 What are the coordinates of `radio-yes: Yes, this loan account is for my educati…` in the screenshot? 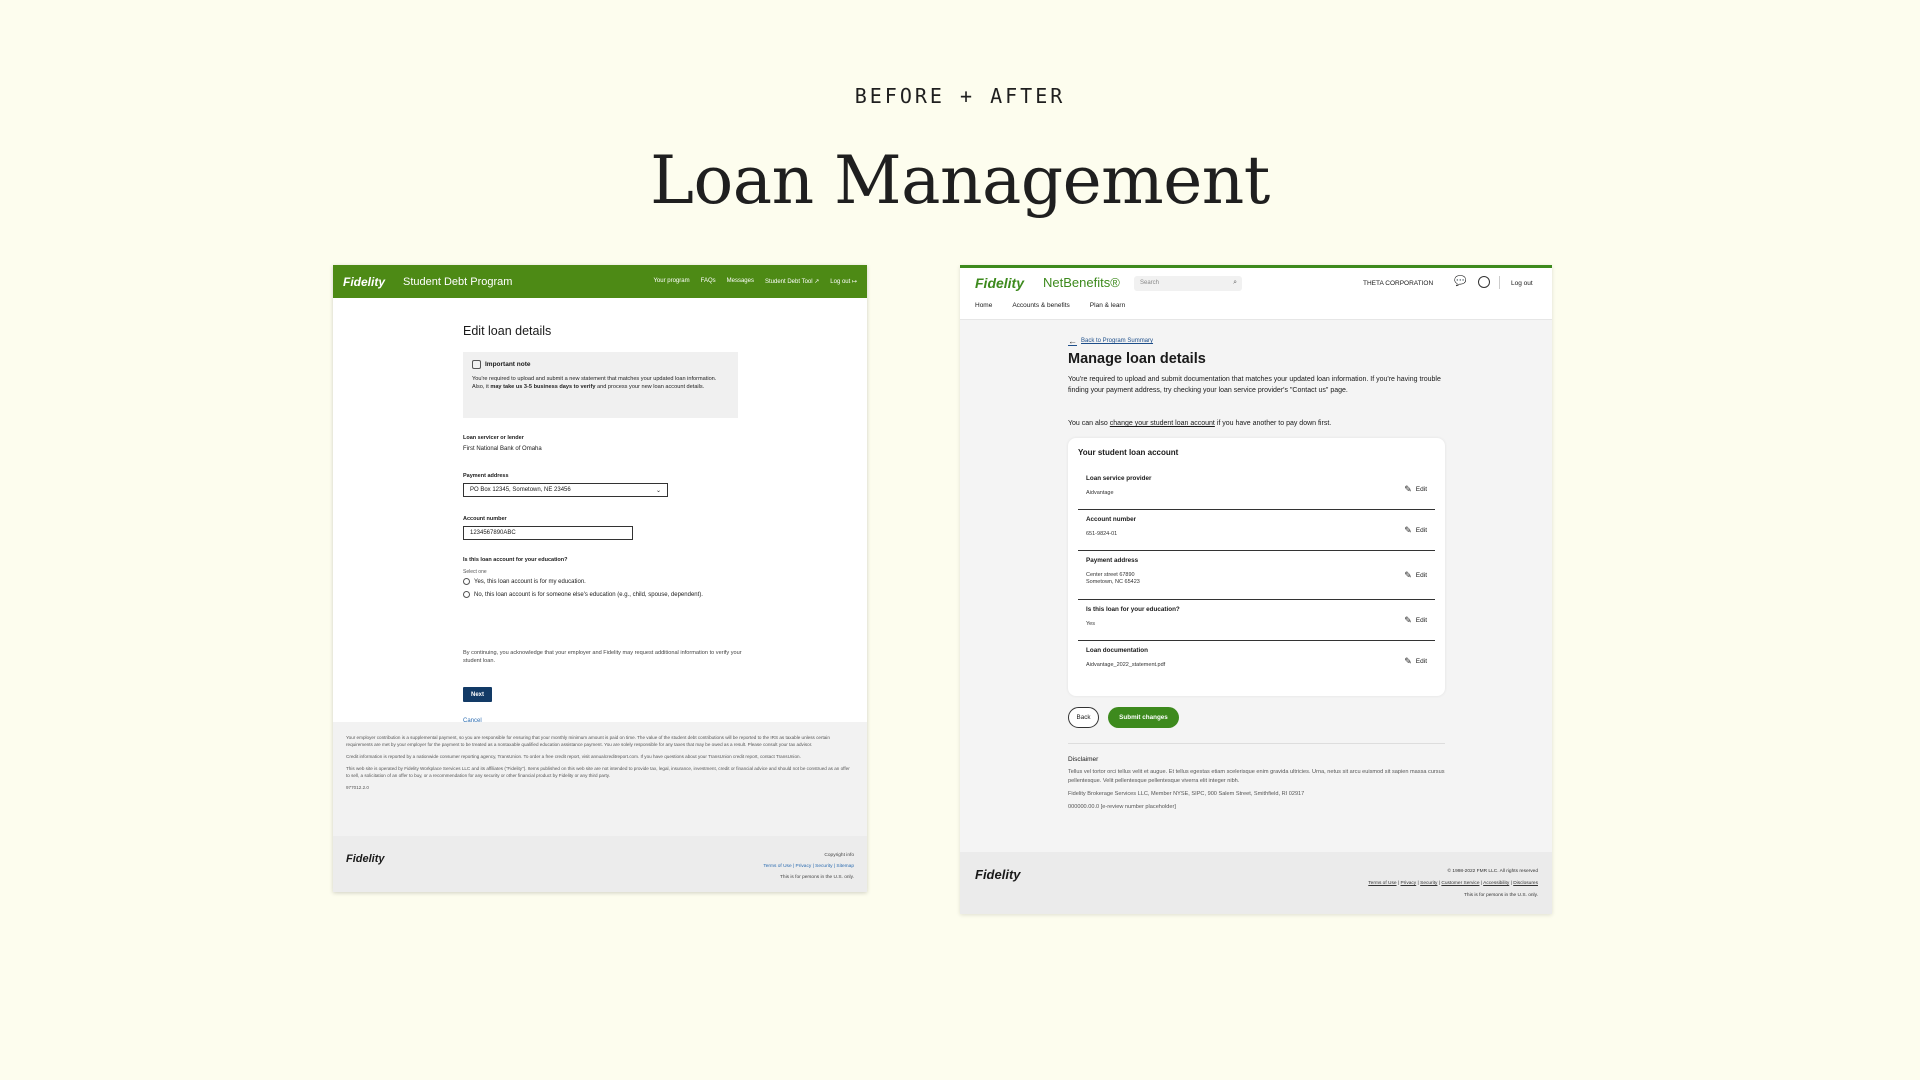 It's located at (524, 581).